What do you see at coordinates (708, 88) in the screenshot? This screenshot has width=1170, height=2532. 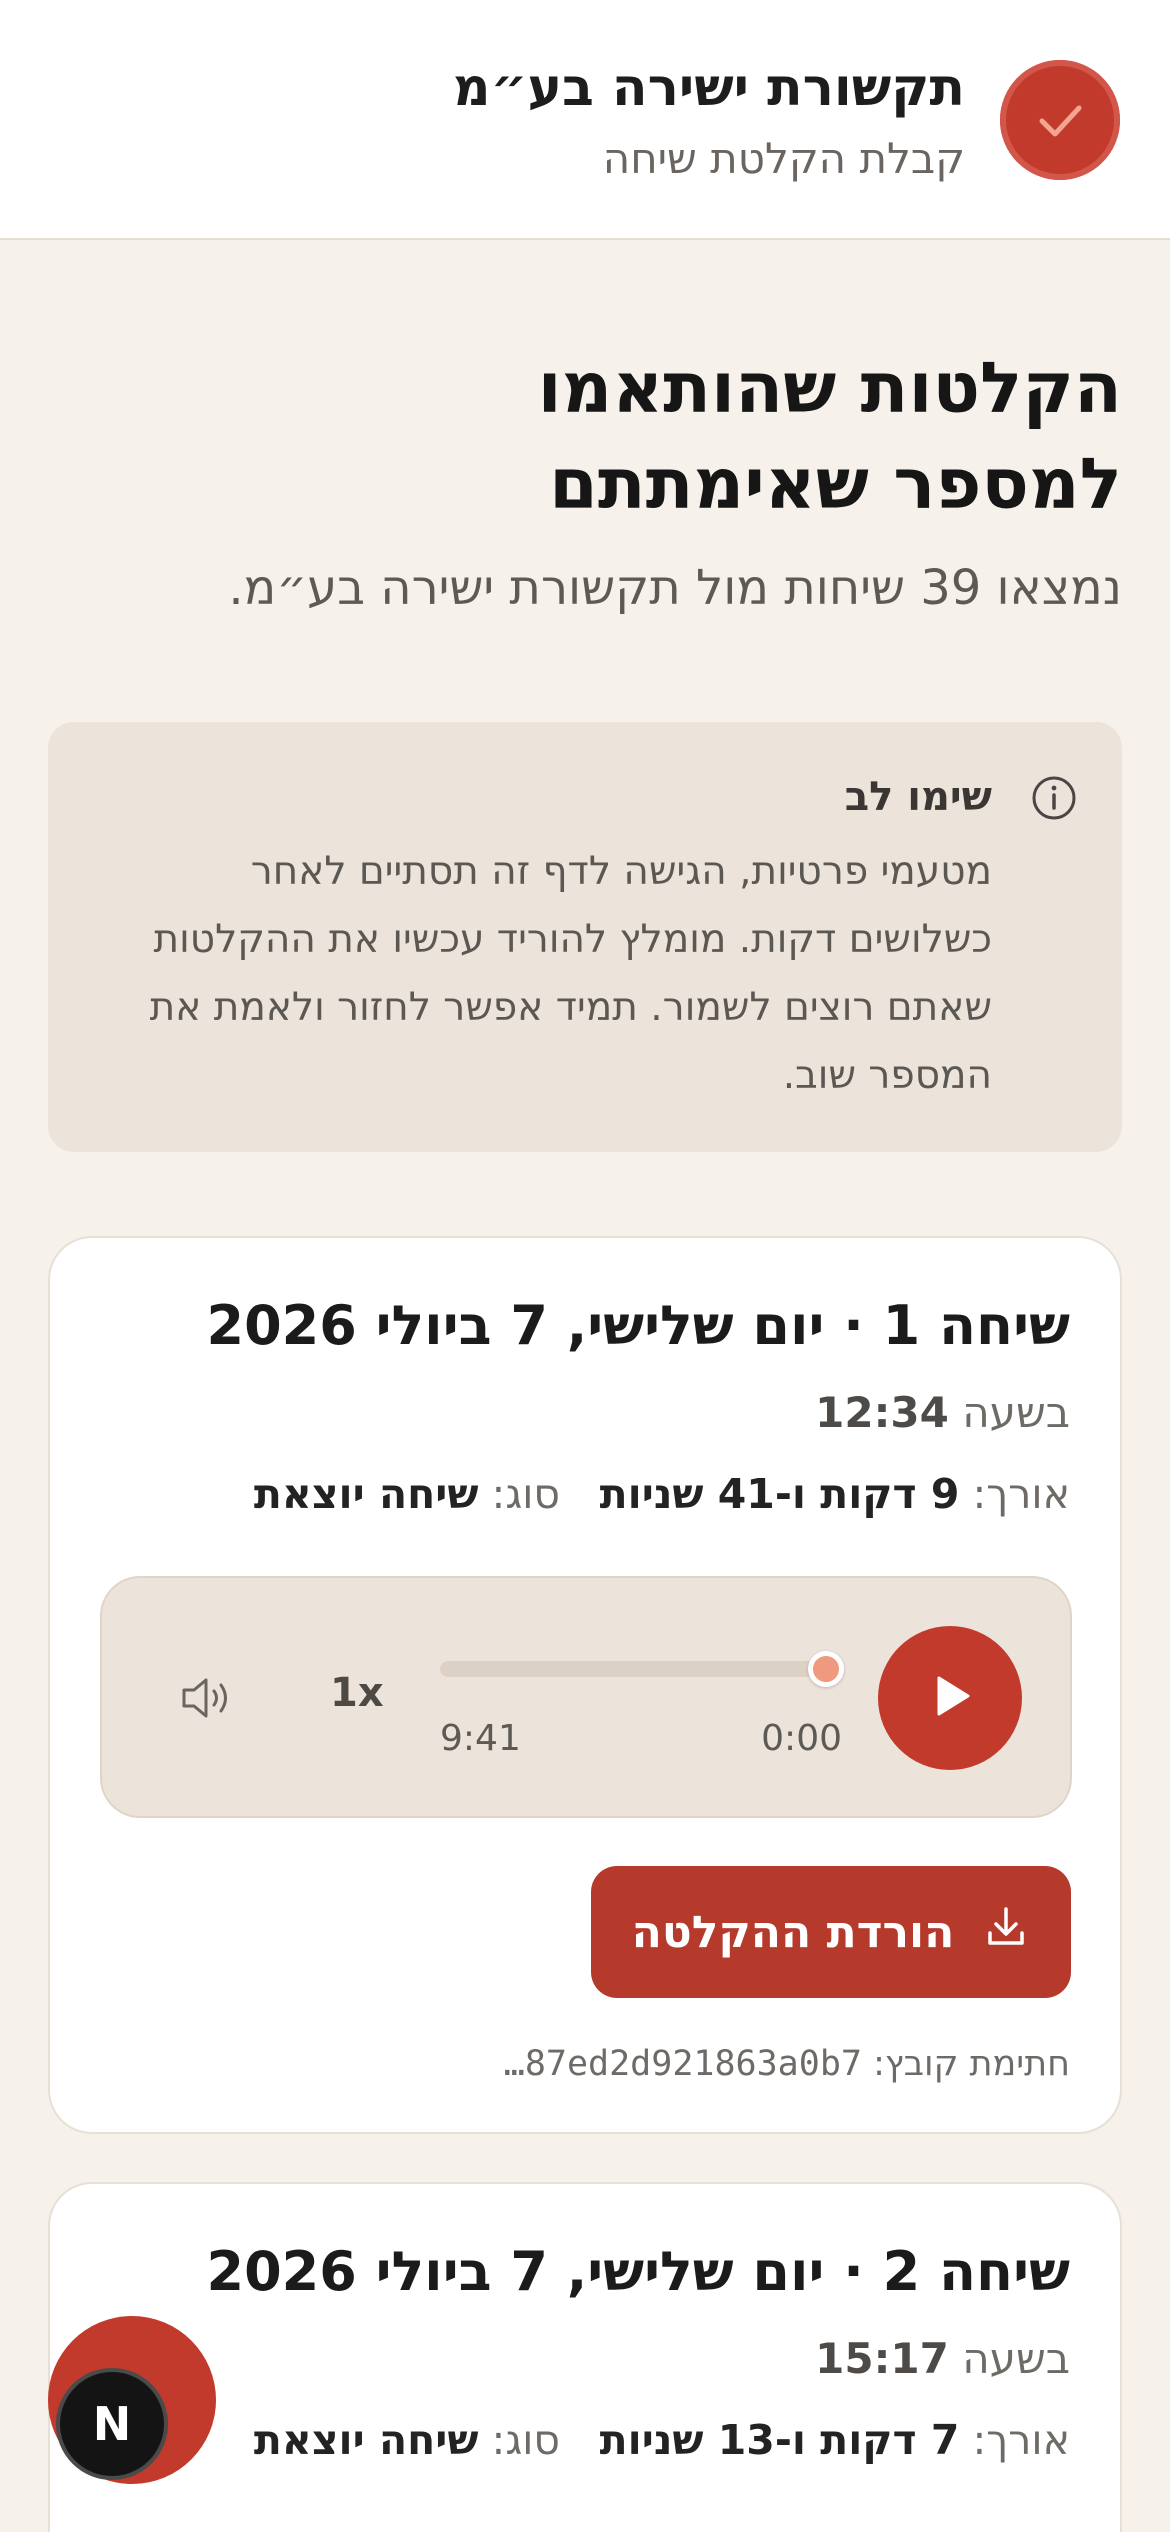 I see `company-name: תקשורת ישירה בע״מ` at bounding box center [708, 88].